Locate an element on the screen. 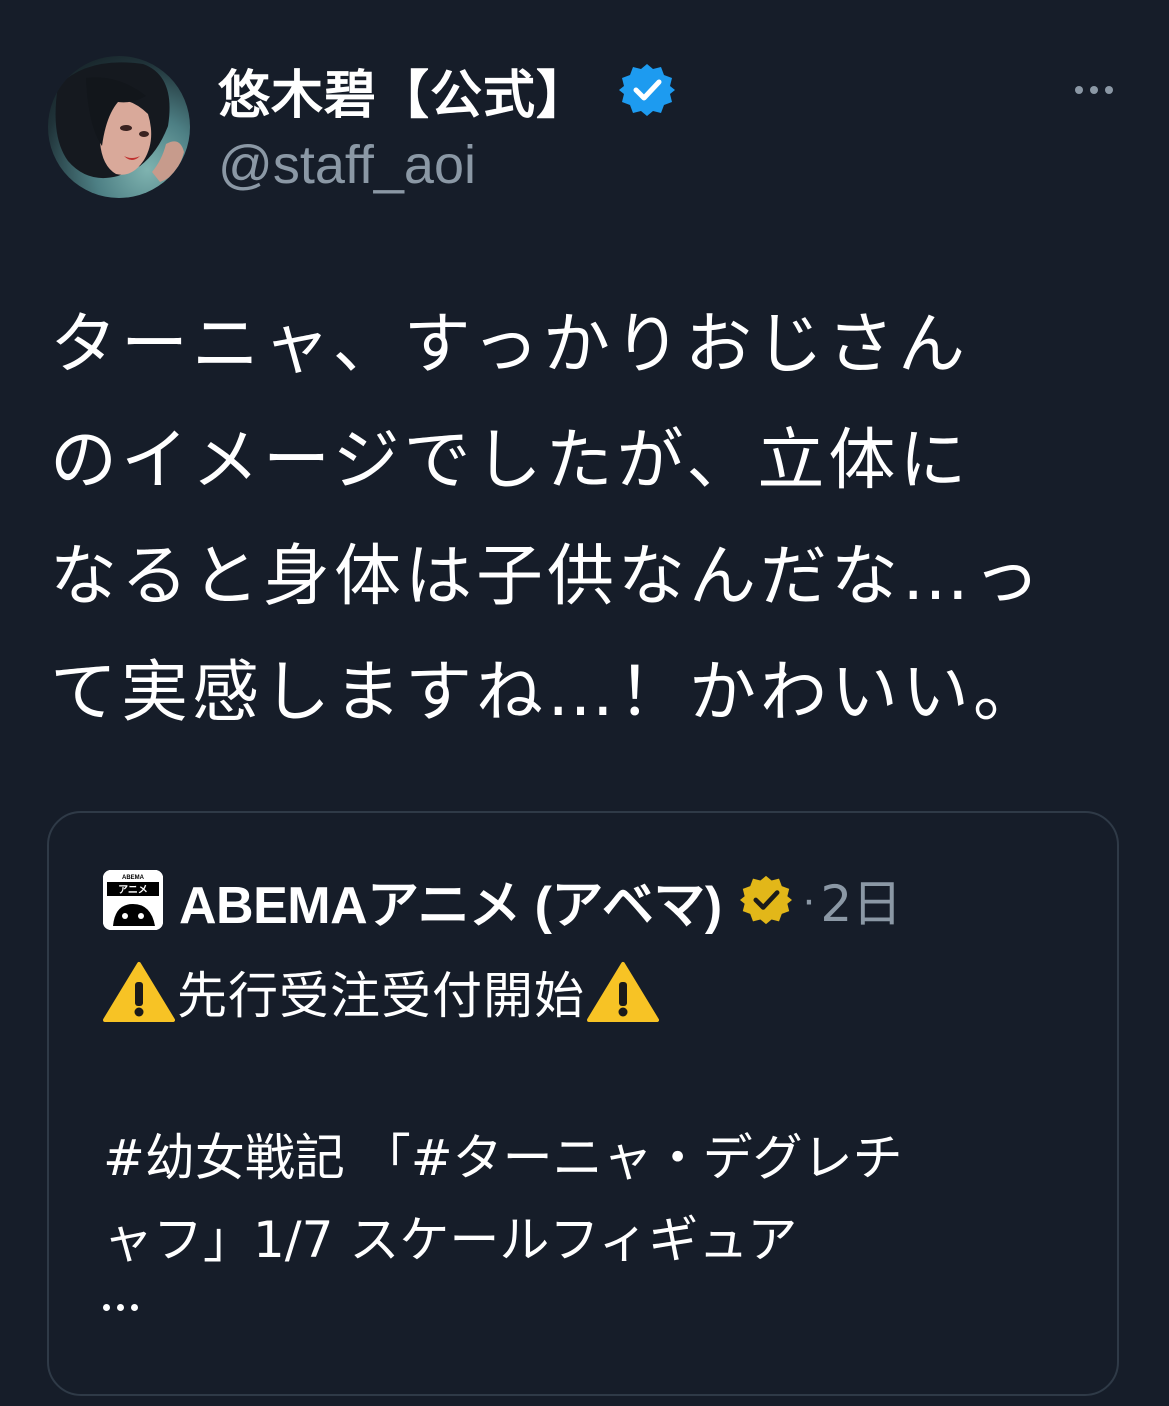 The height and width of the screenshot is (1406, 1169). author-avatar is located at coordinates (119, 127).